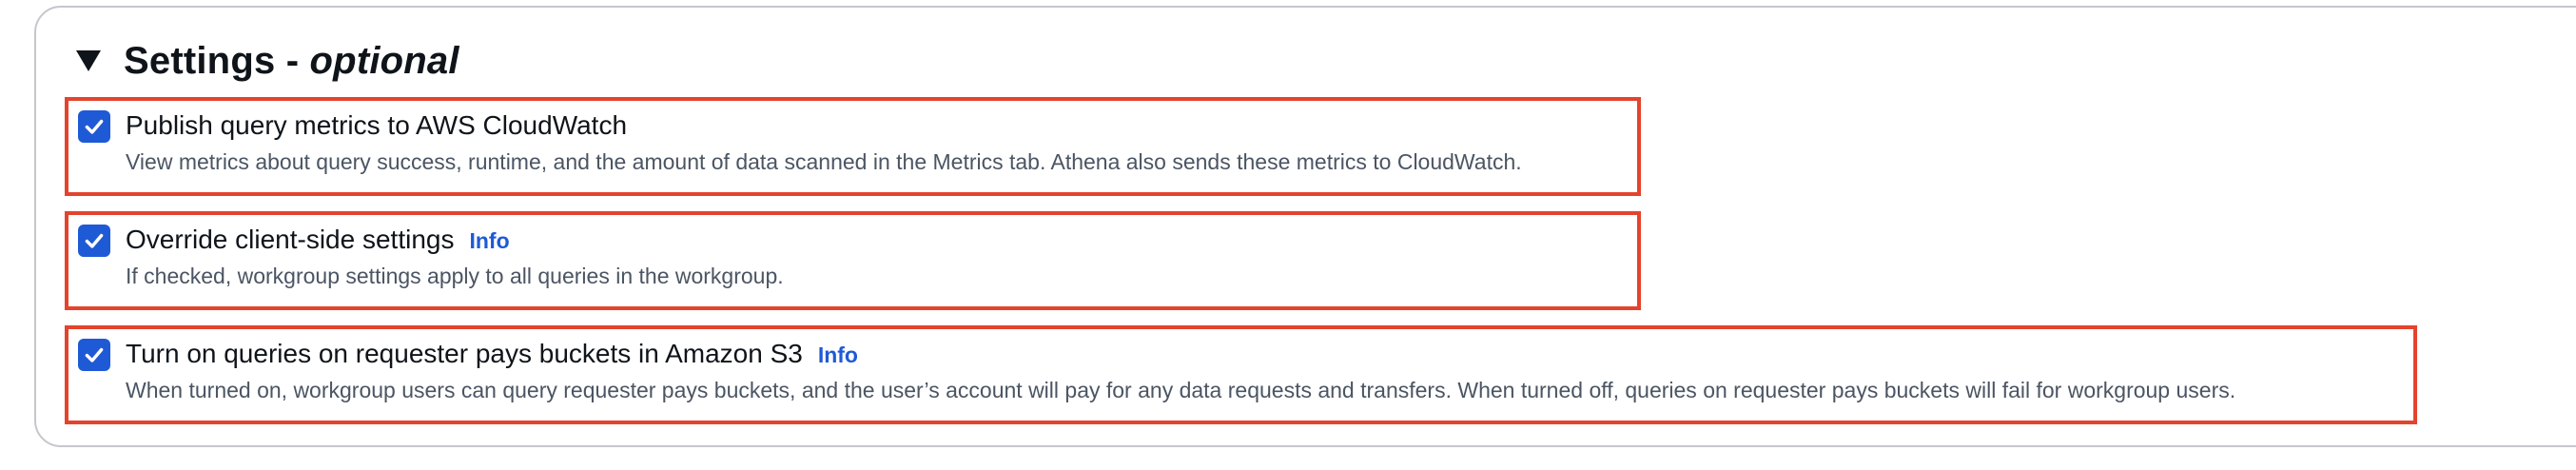 This screenshot has width=2576, height=470. I want to click on publish-metrics-checkbox, so click(94, 127).